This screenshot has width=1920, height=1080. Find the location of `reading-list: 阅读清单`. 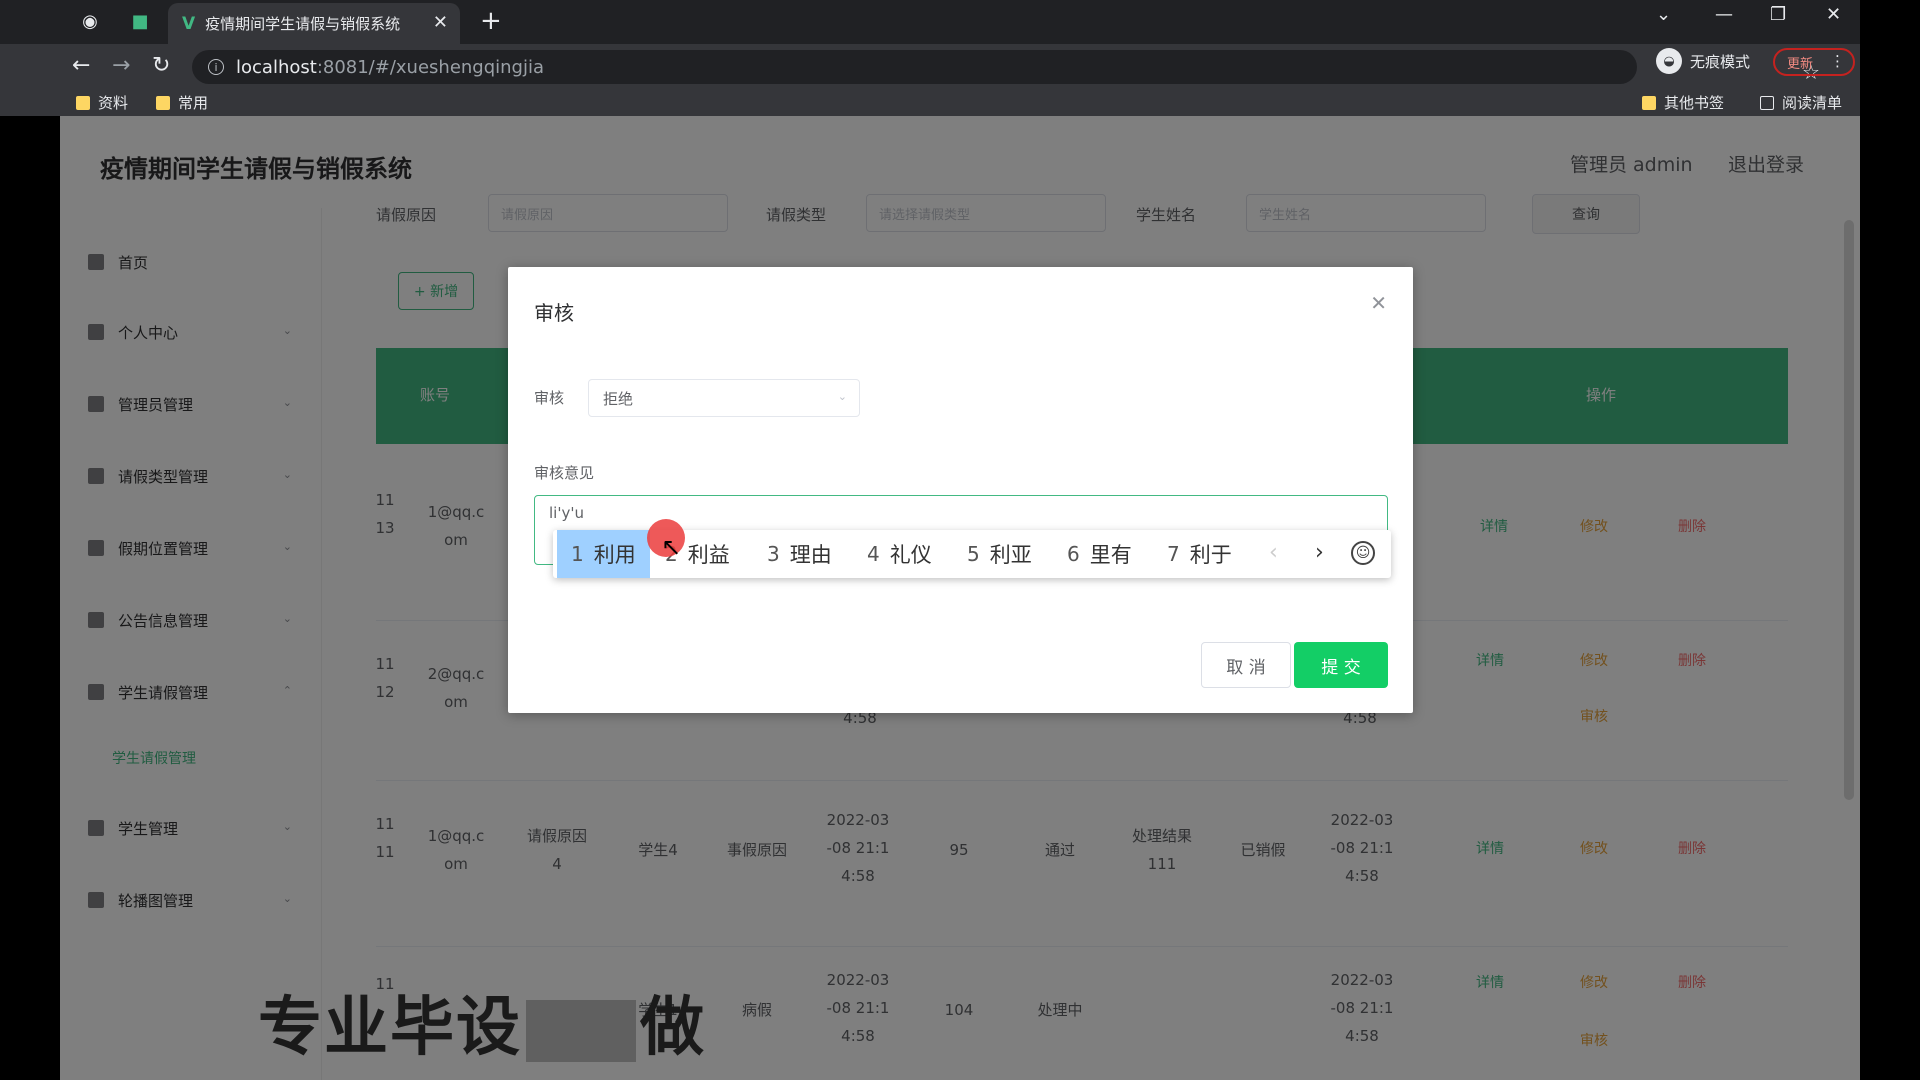

reading-list: 阅读清单 is located at coordinates (1801, 102).